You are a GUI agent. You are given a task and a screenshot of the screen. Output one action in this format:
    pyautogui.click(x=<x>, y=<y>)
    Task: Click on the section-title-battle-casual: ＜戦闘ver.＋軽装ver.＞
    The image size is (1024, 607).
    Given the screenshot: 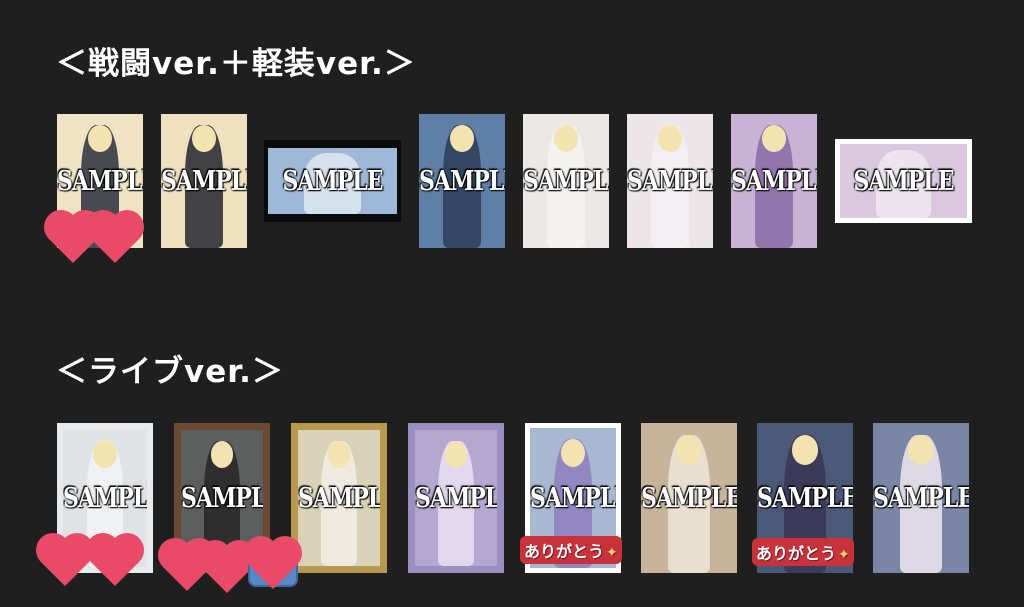 What is the action you would take?
    pyautogui.click(x=236, y=64)
    